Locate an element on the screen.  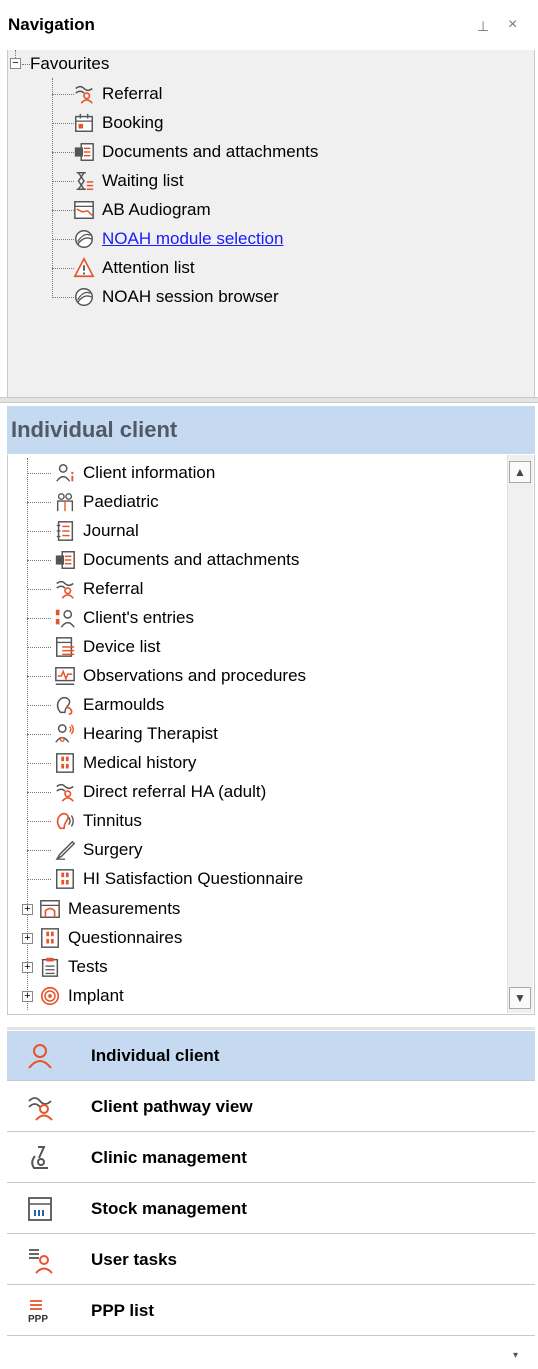
scroll-up-button: ▲ is located at coordinates (520, 472).